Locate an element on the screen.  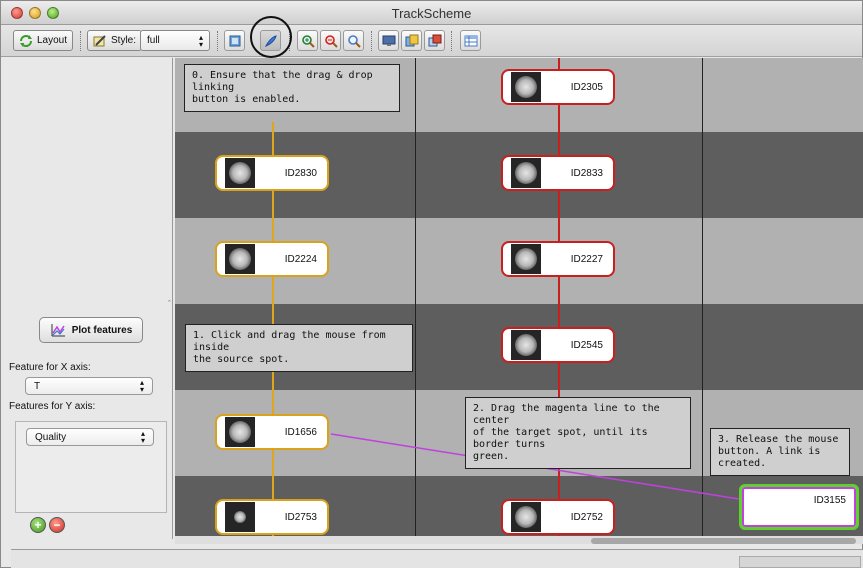
note-line: green. is located at coordinates (491, 456).